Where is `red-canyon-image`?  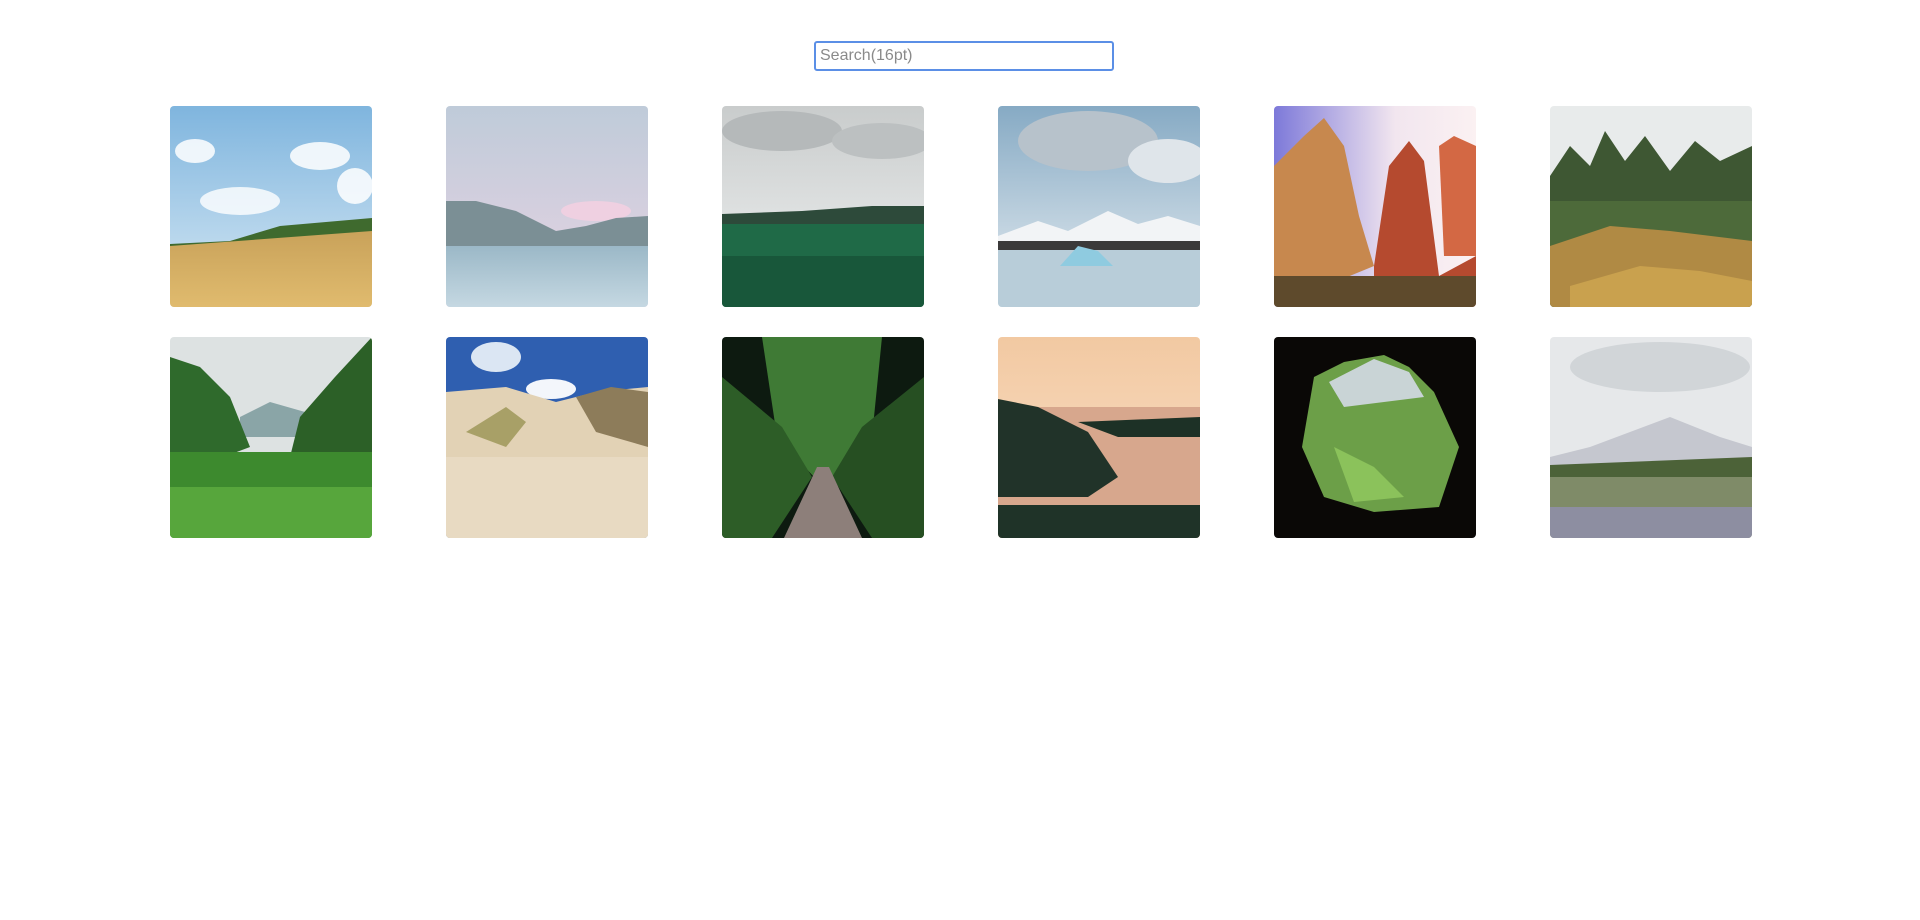 red-canyon-image is located at coordinates (1375, 206).